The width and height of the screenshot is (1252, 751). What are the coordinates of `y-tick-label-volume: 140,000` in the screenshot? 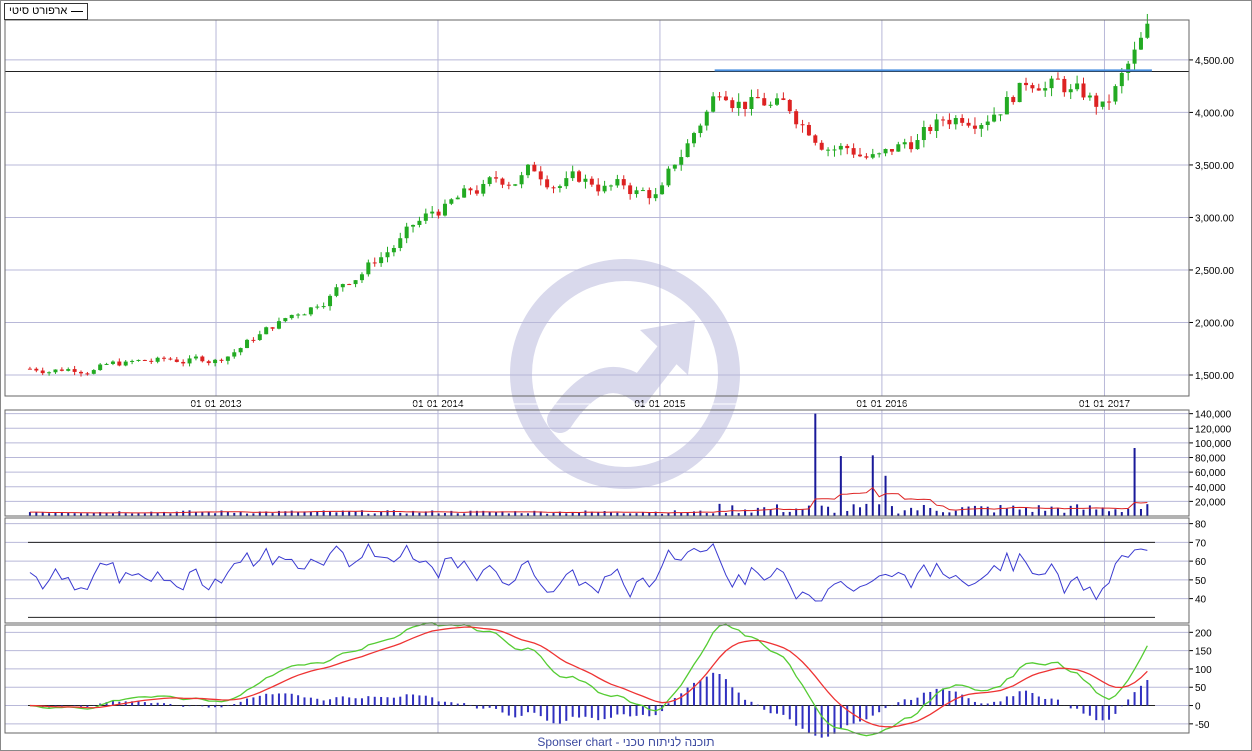 It's located at (1213, 415).